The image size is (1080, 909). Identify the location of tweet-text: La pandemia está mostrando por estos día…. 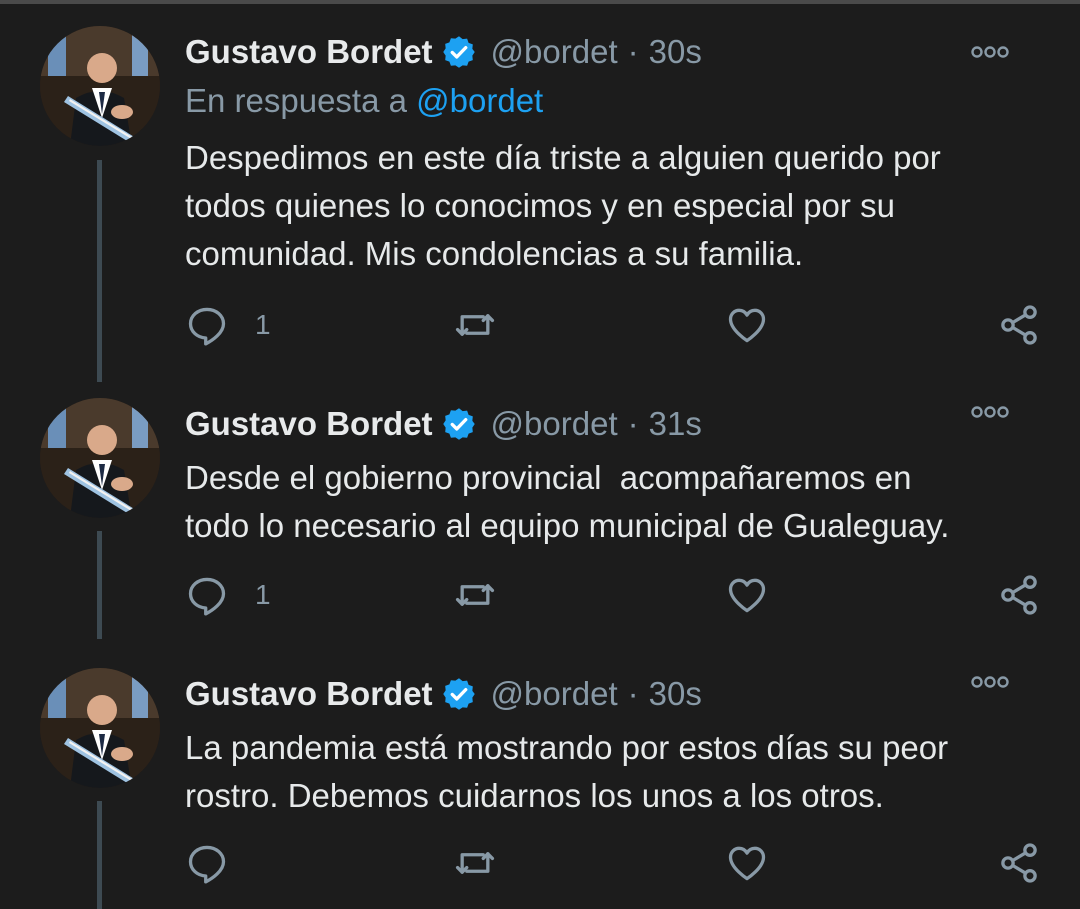
(617, 772).